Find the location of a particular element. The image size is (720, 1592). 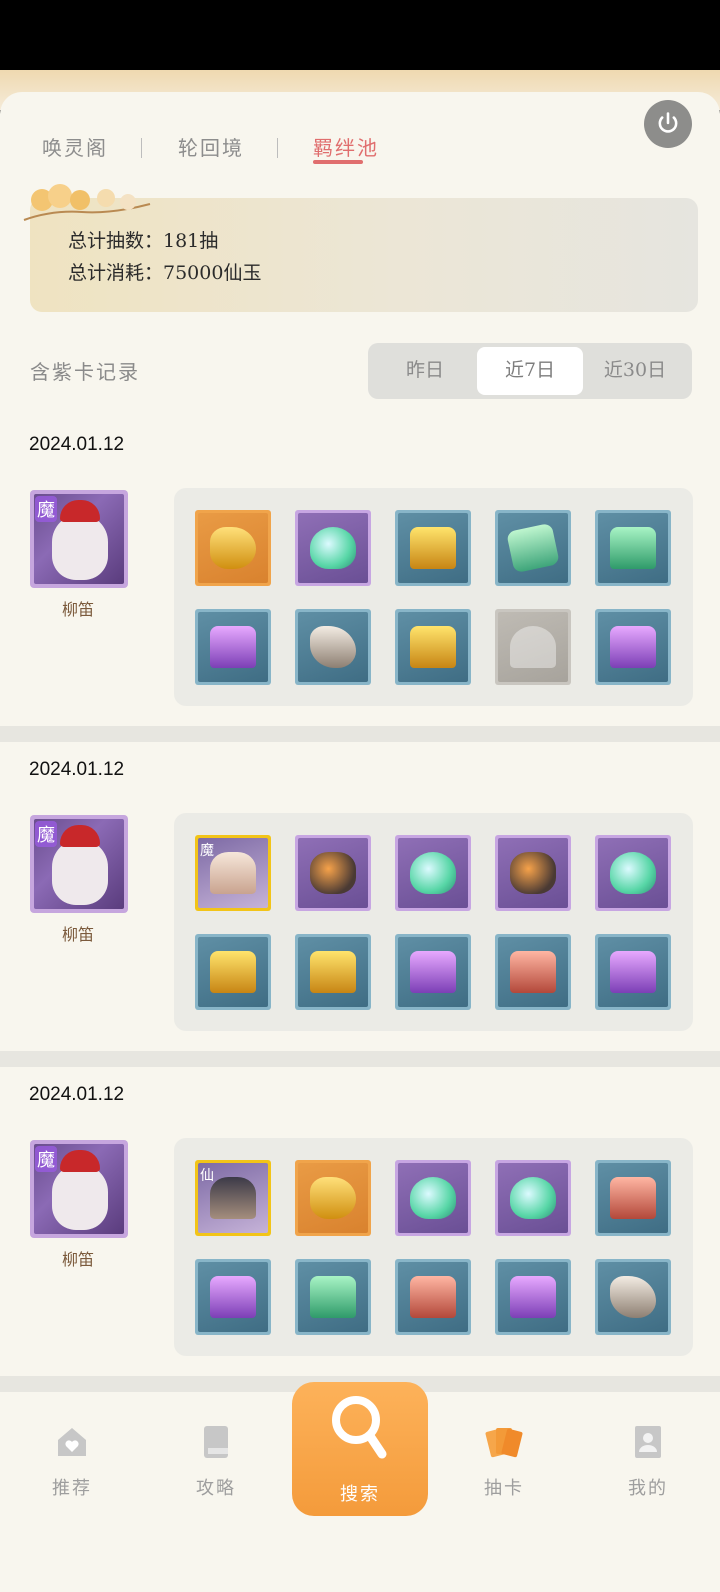

range-selector: 昨日 近7日 近30日 is located at coordinates (530, 371).